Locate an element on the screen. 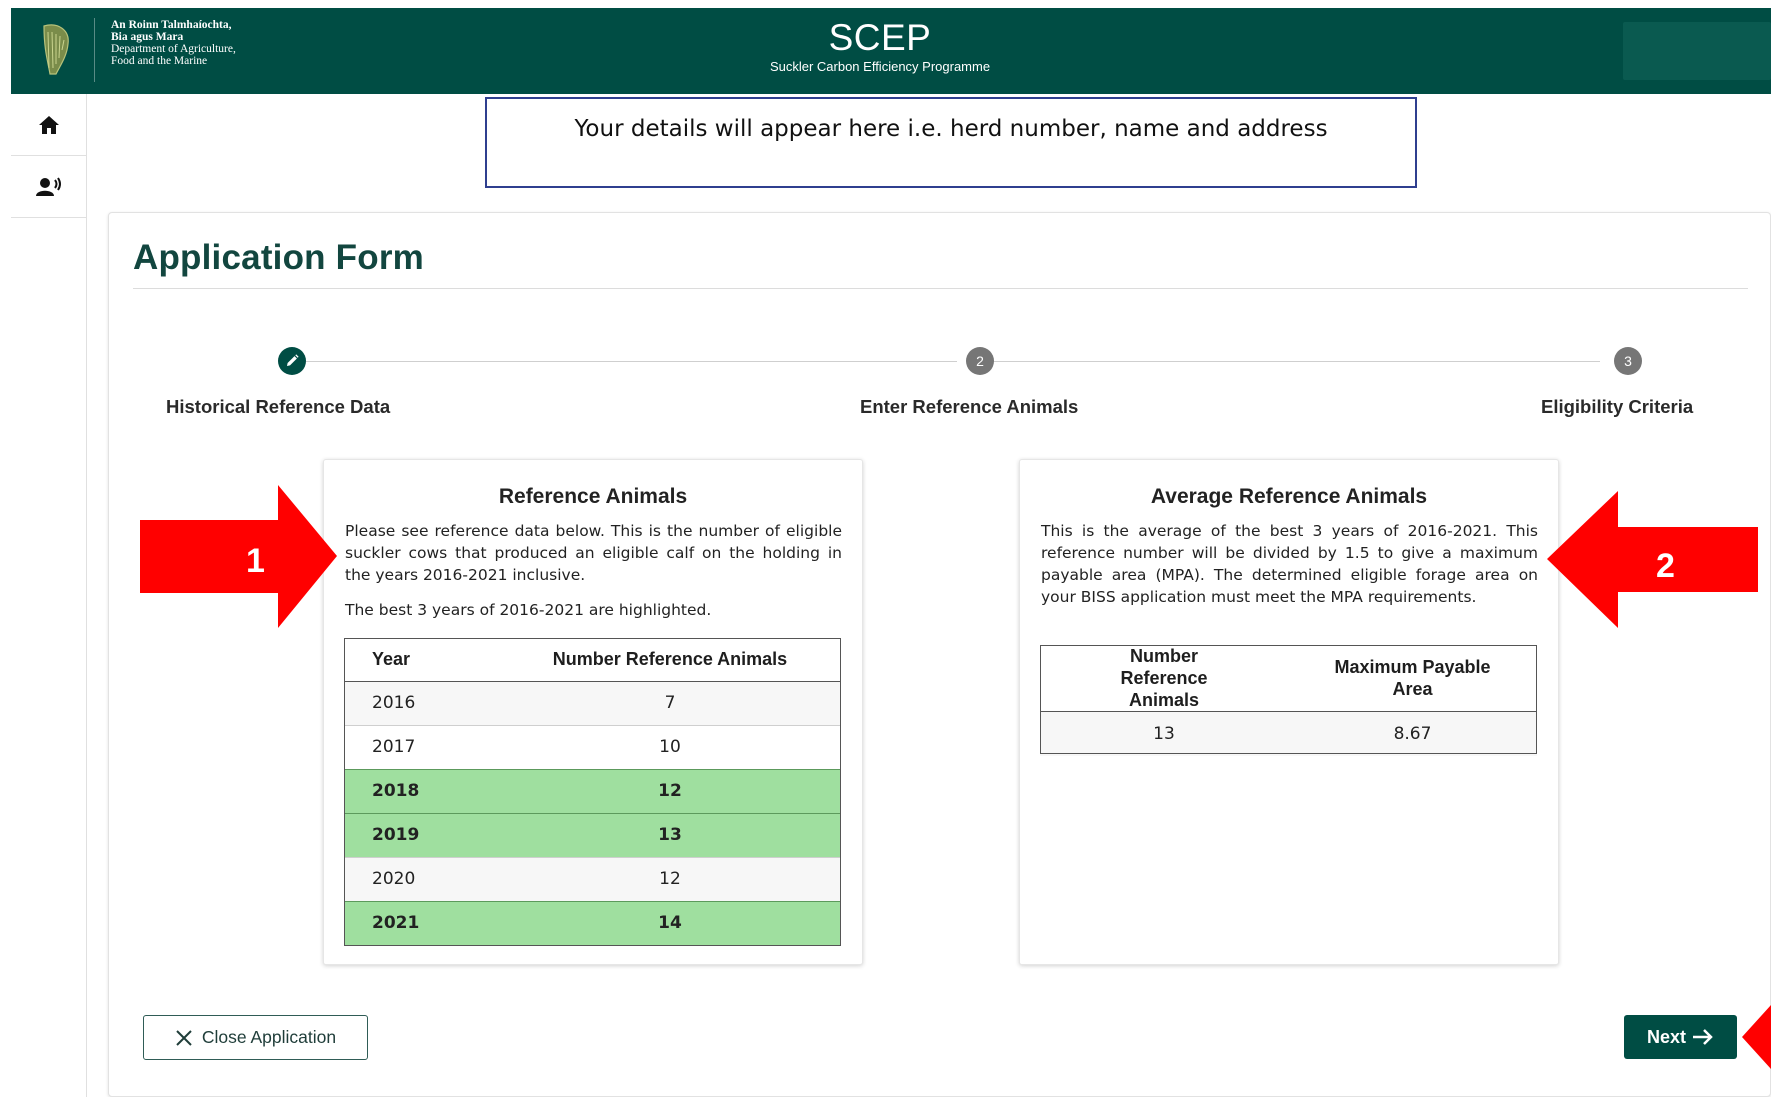  reference-panel-title: Reference Animals is located at coordinates (593, 496).